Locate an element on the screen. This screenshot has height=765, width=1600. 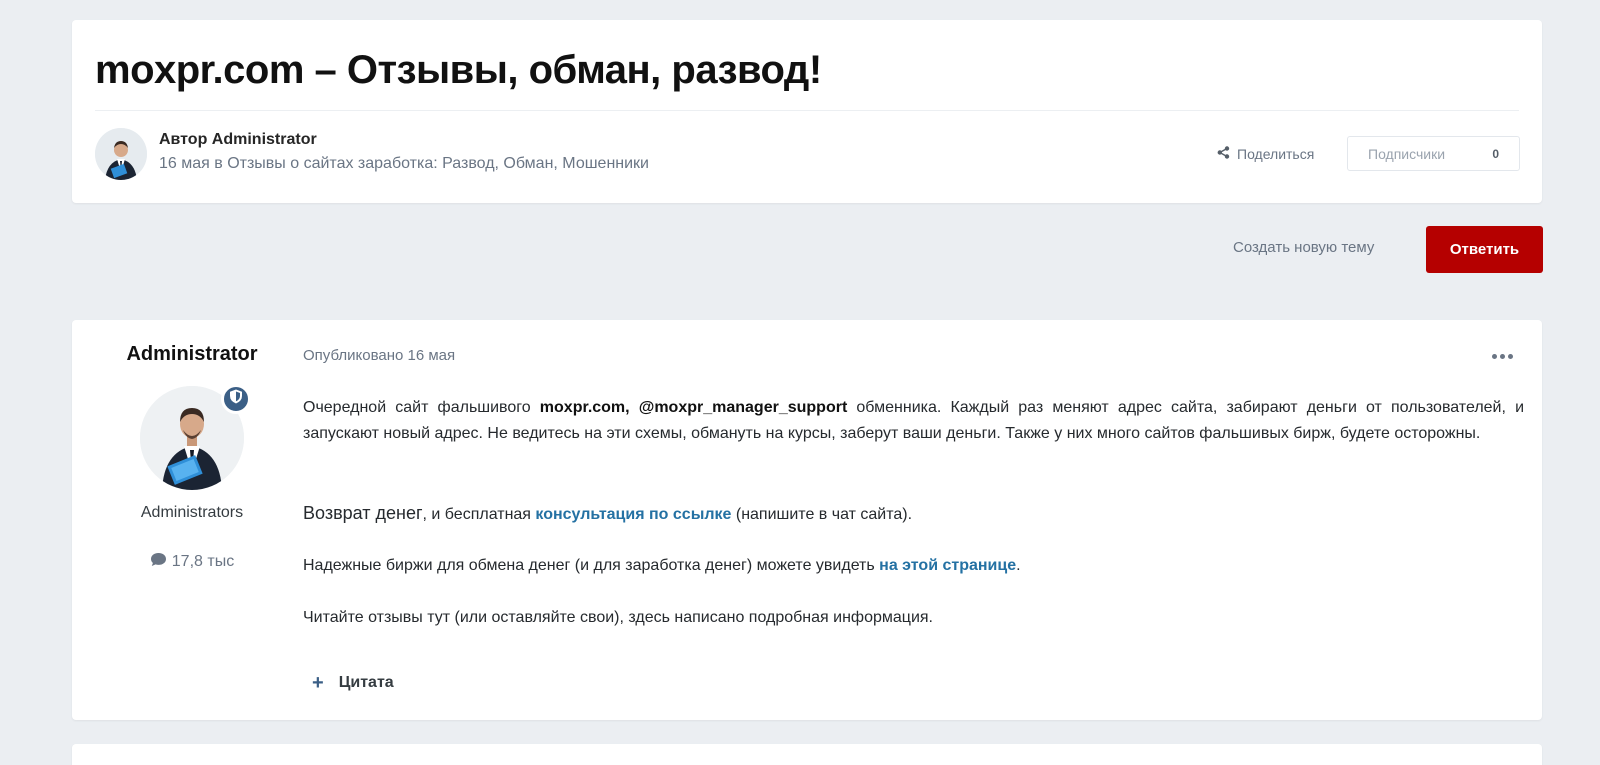
followers-button: Подписчики 0 is located at coordinates (1433, 153).